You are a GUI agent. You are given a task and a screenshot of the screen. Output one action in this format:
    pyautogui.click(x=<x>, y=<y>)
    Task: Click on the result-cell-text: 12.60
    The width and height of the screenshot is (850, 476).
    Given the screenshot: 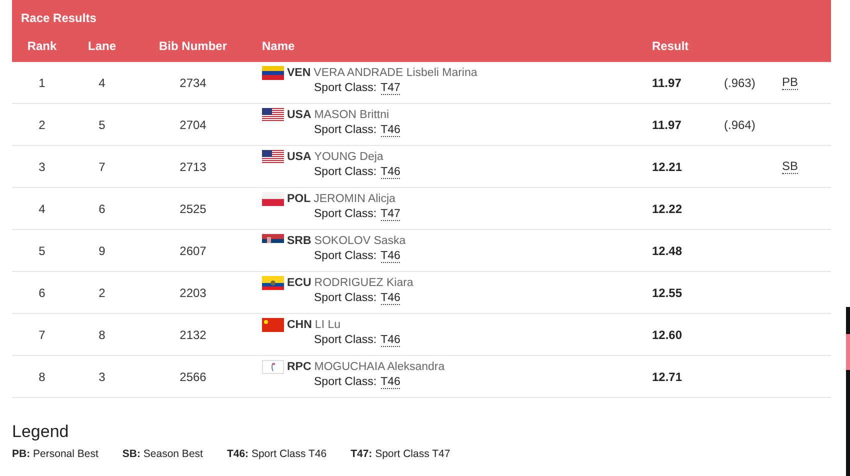 What is the action you would take?
    pyautogui.click(x=666, y=335)
    